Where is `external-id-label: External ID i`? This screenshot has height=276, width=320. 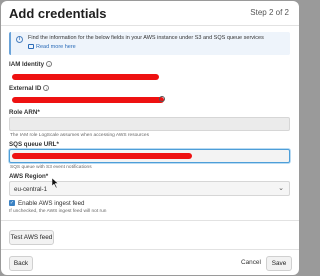 external-id-label: External ID i is located at coordinates (29, 88).